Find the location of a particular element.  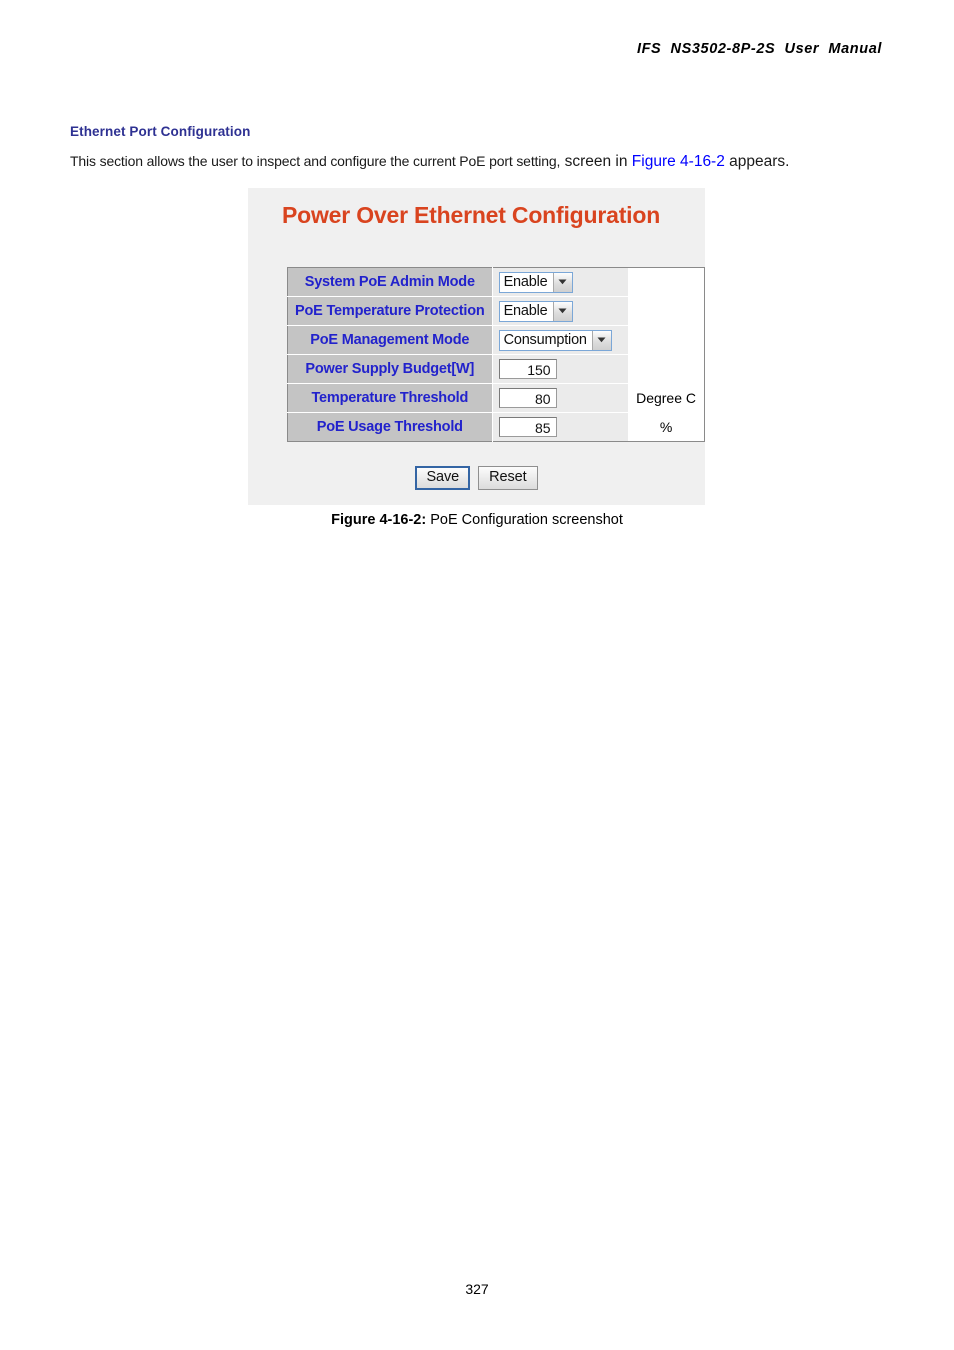

row-control-cell: 150 is located at coordinates (560, 369).